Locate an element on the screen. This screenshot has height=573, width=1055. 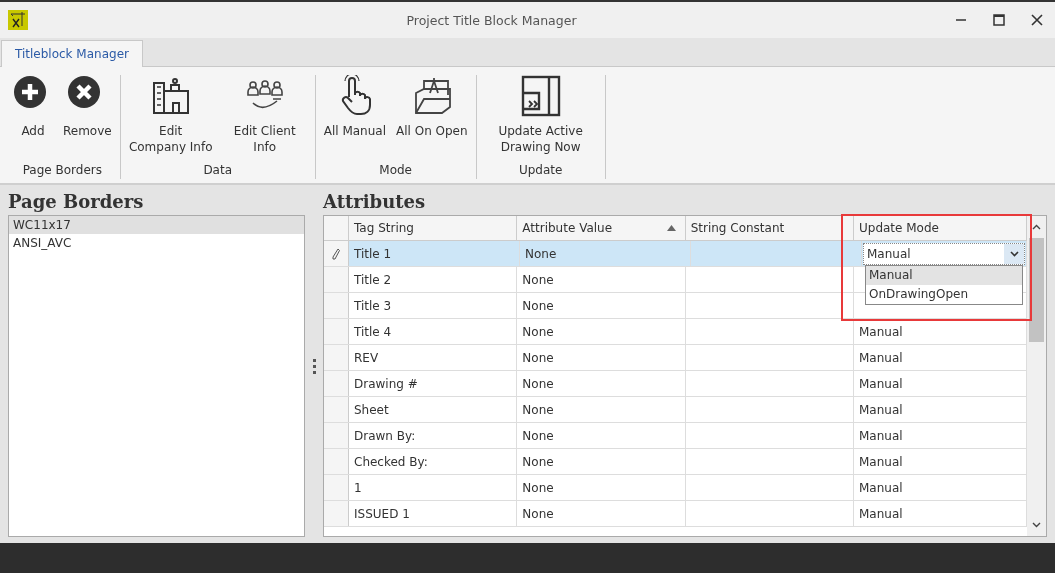
ribbon-button: Update Active Drawing Now is located at coordinates (540, 119).